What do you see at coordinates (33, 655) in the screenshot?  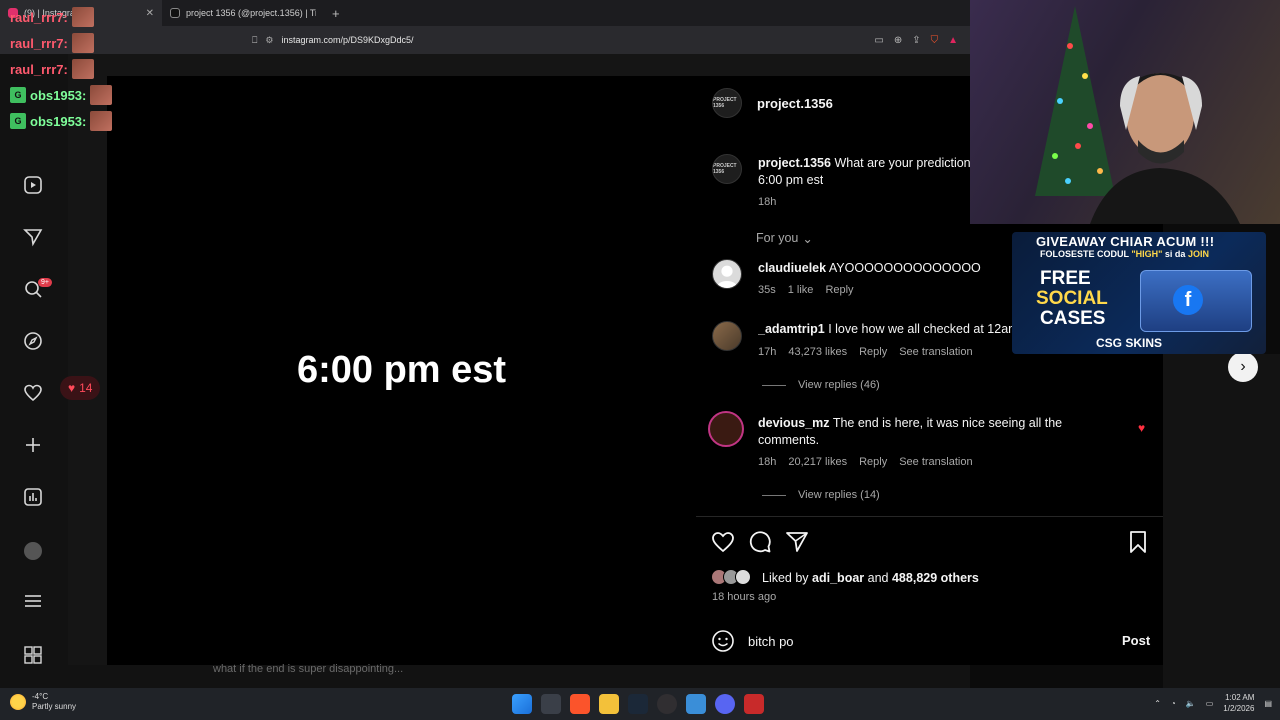 I see `apps-icon` at bounding box center [33, 655].